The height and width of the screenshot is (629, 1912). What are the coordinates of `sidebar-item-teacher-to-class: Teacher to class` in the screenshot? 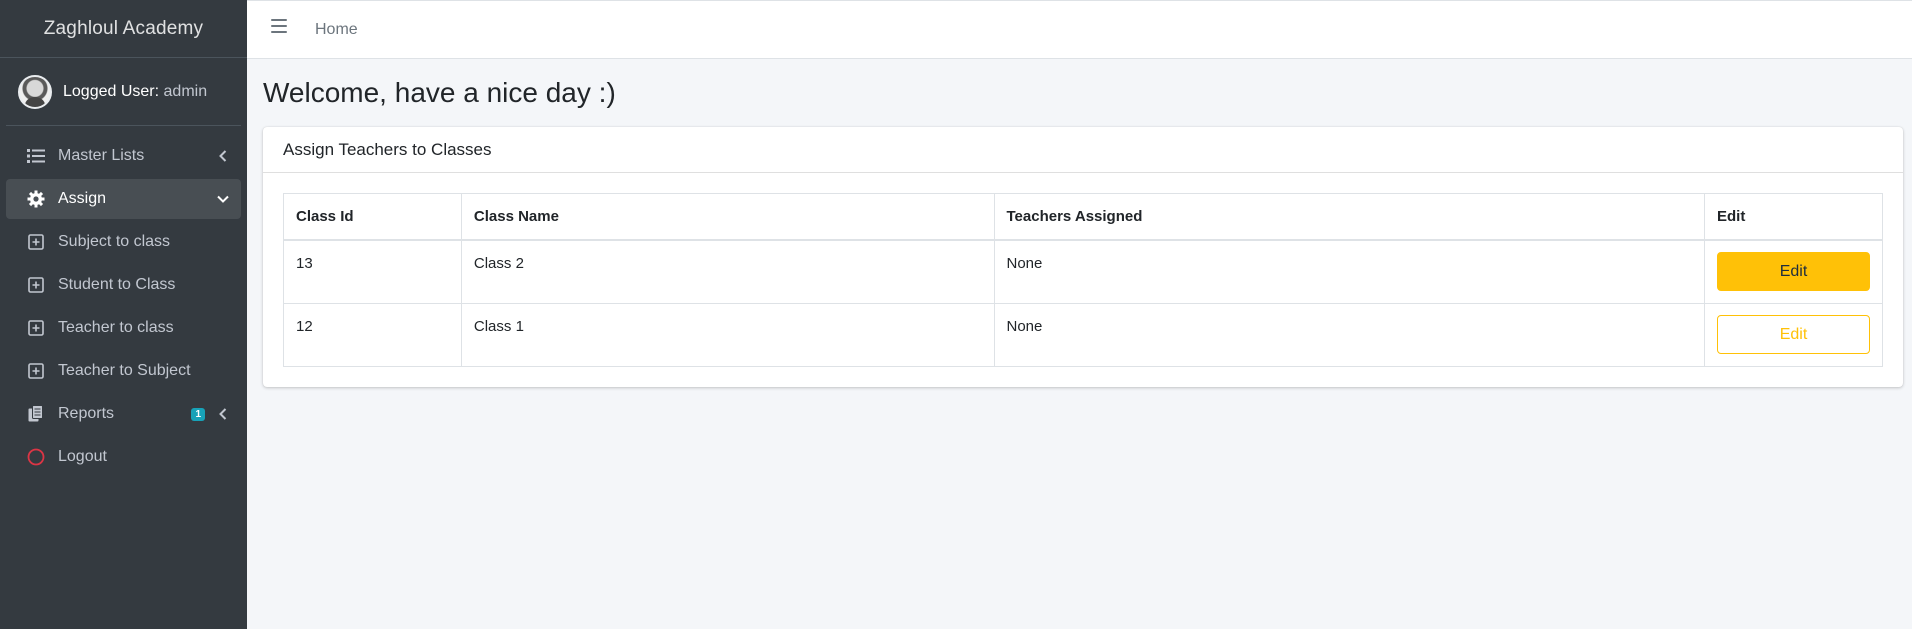 It's located at (123, 328).